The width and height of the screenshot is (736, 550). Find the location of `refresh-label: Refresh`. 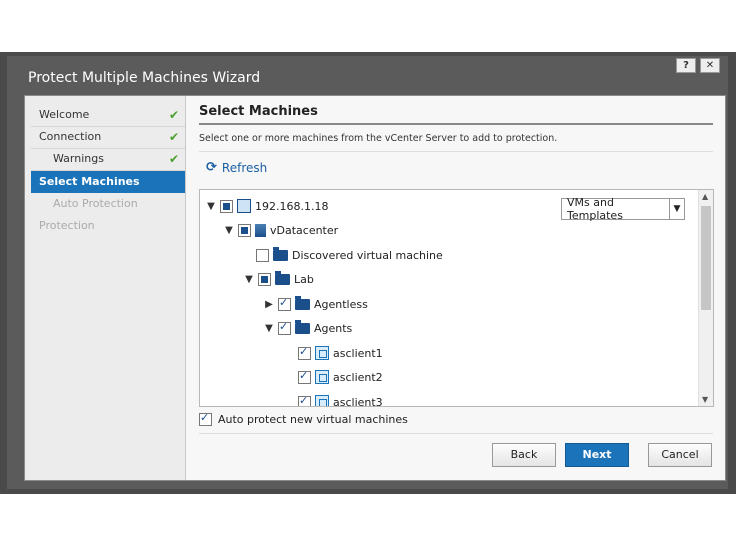

refresh-label: Refresh is located at coordinates (244, 167).